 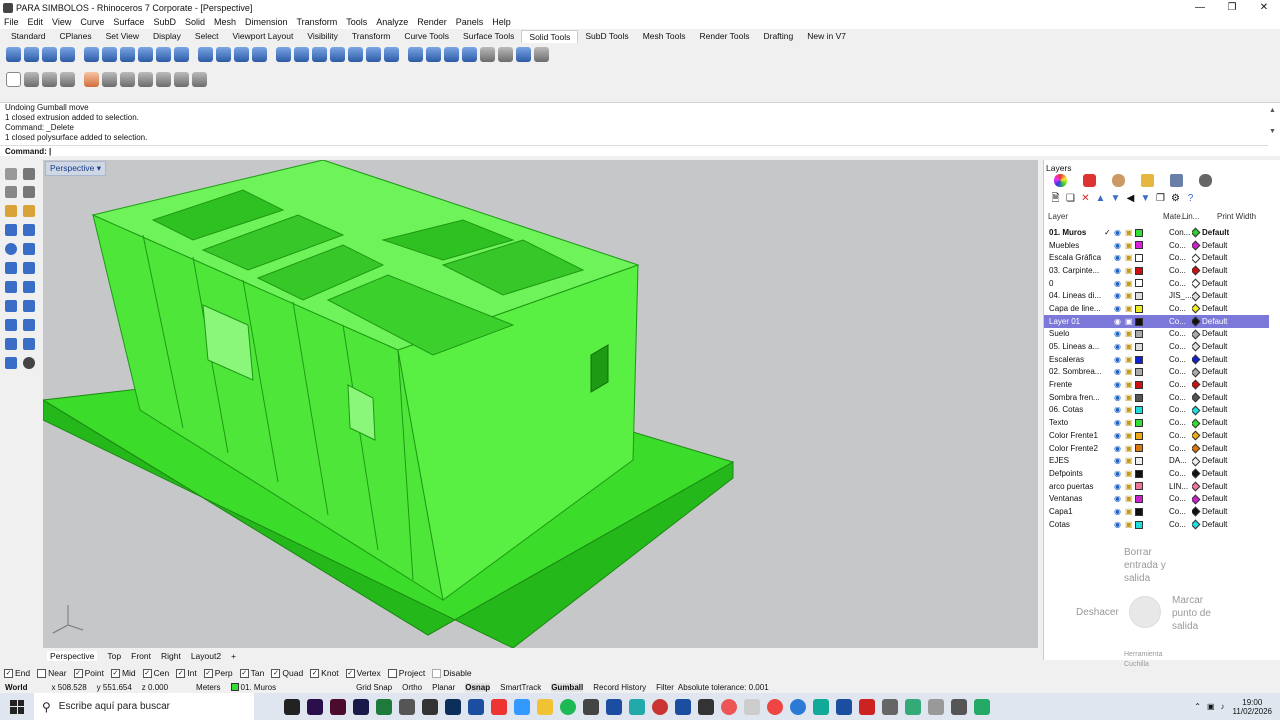 I want to click on toggle-osnap: Osnap, so click(x=478, y=687).